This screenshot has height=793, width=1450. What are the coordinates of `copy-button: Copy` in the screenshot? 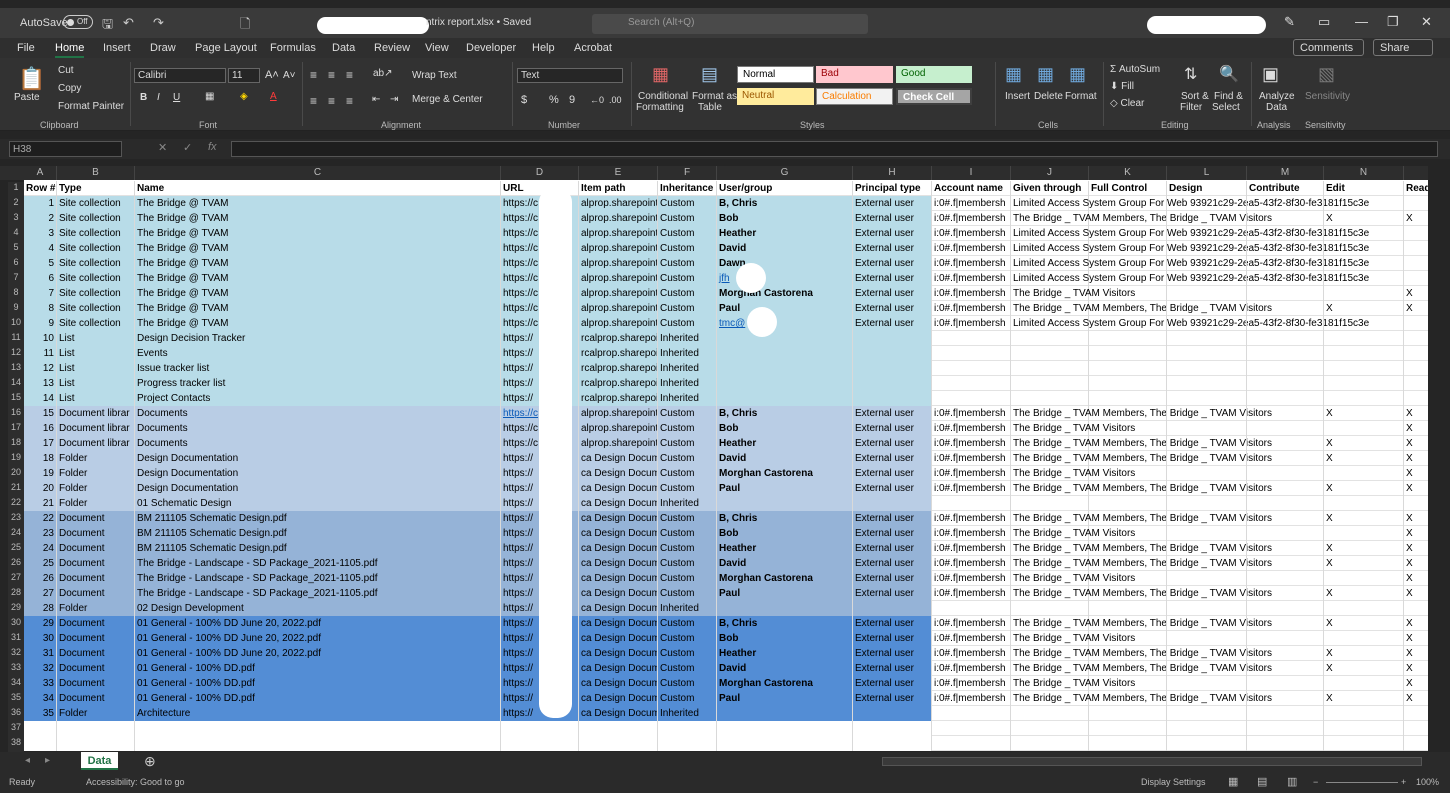 It's located at (69, 88).